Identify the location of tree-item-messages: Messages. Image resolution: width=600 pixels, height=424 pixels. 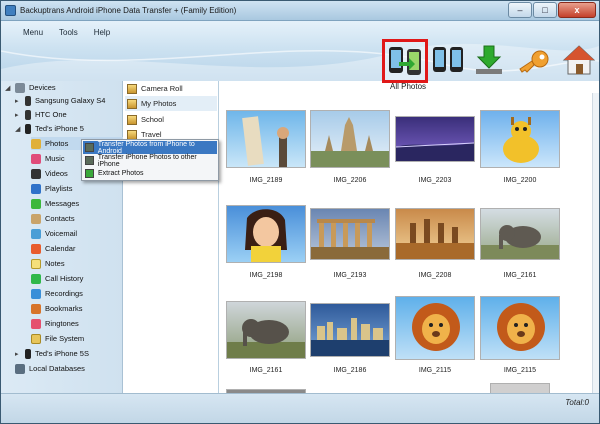
(55, 203).